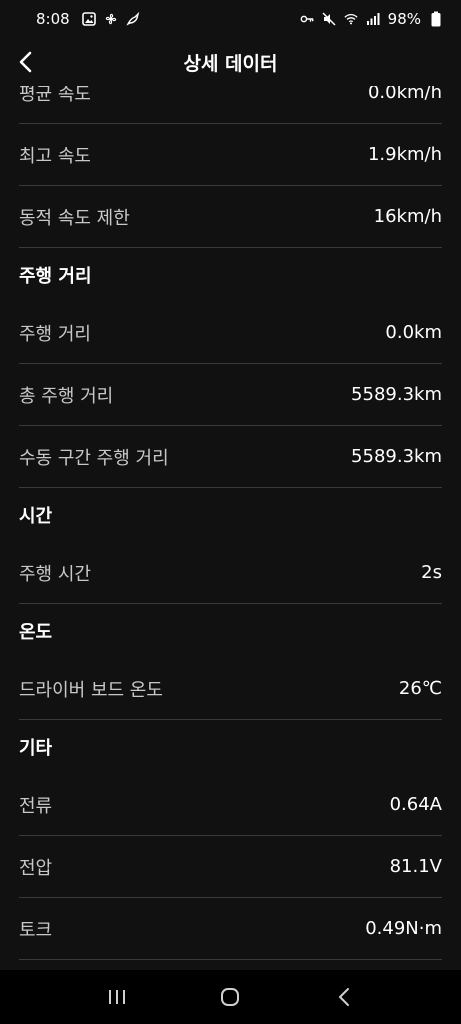 This screenshot has width=461, height=1024. What do you see at coordinates (230, 333) in the screenshot?
I see `list-item-trip-distance: 주행 거리 0.0km` at bounding box center [230, 333].